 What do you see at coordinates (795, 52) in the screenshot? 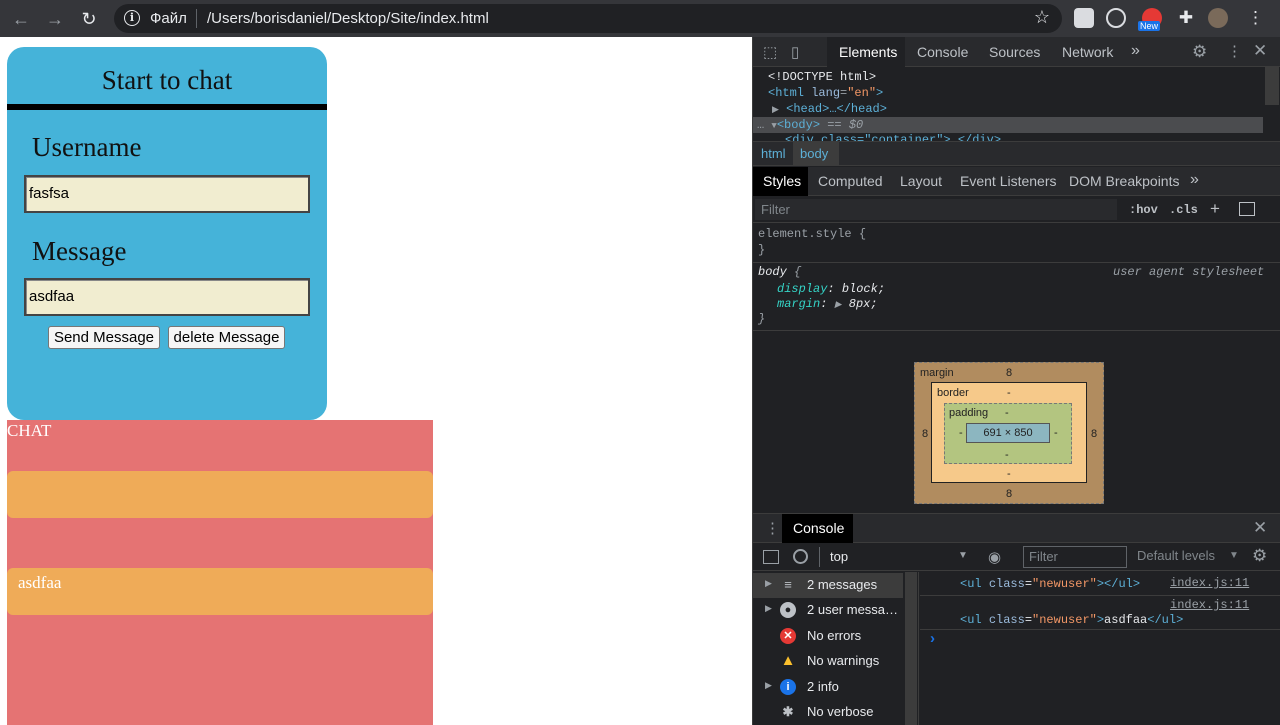
I see `device-toolbar-icon: ▯` at bounding box center [795, 52].